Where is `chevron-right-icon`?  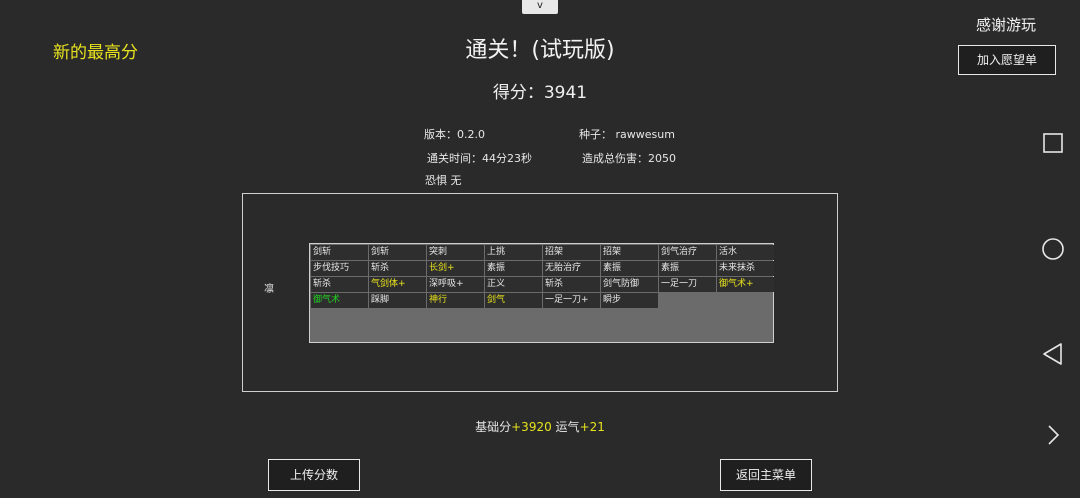 chevron-right-icon is located at coordinates (1053, 435).